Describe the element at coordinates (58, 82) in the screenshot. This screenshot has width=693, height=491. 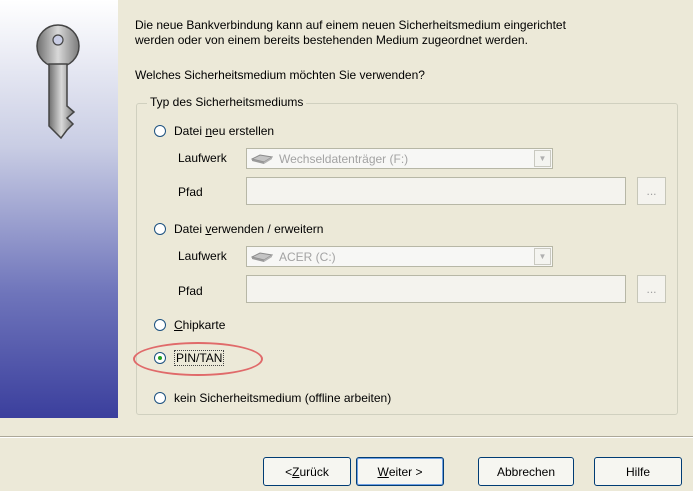
I see `key-icon` at that location.